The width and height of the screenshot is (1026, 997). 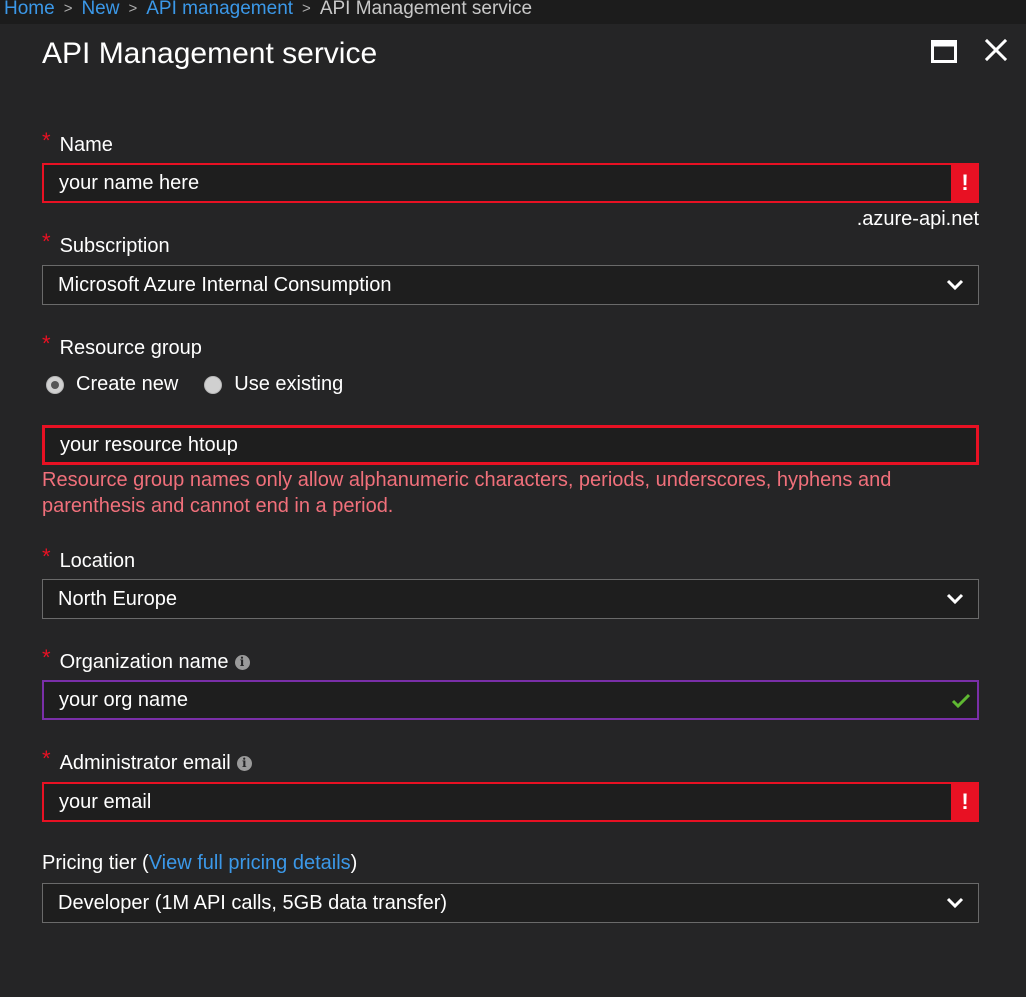 What do you see at coordinates (510, 445) in the screenshot?
I see `resource-group-input: your resource htoup` at bounding box center [510, 445].